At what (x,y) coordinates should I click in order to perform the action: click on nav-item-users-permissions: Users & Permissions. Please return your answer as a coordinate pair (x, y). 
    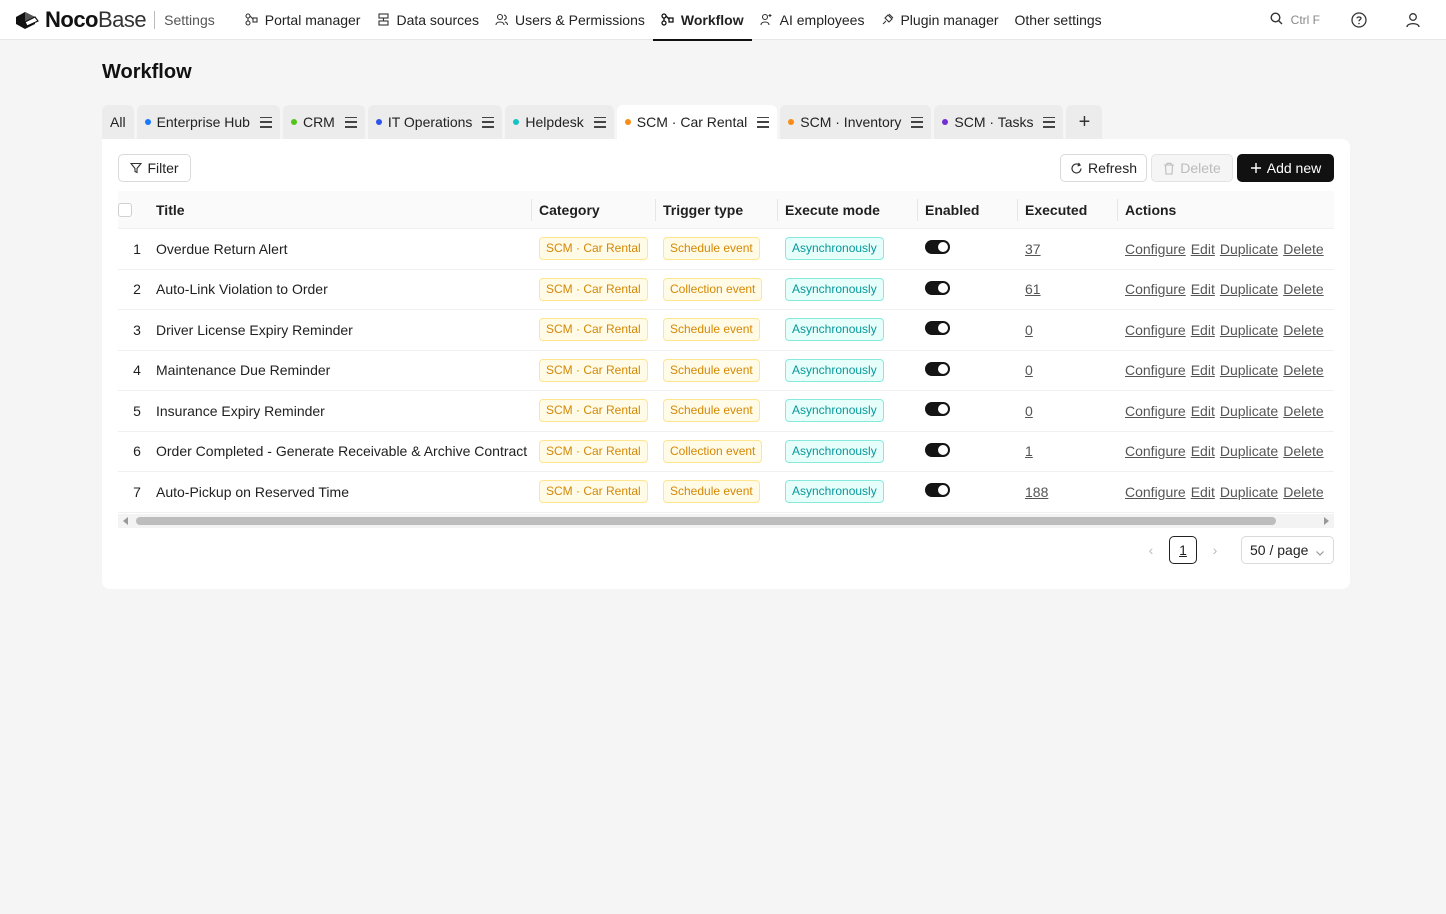
    Looking at the image, I should click on (570, 20).